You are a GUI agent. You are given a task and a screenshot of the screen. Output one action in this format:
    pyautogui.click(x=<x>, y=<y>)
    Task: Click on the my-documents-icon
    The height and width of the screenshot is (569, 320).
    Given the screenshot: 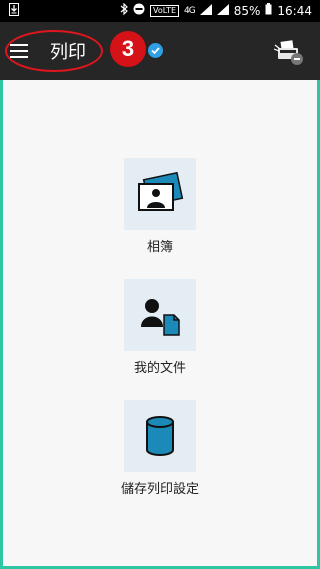 What is the action you would take?
    pyautogui.click(x=160, y=315)
    